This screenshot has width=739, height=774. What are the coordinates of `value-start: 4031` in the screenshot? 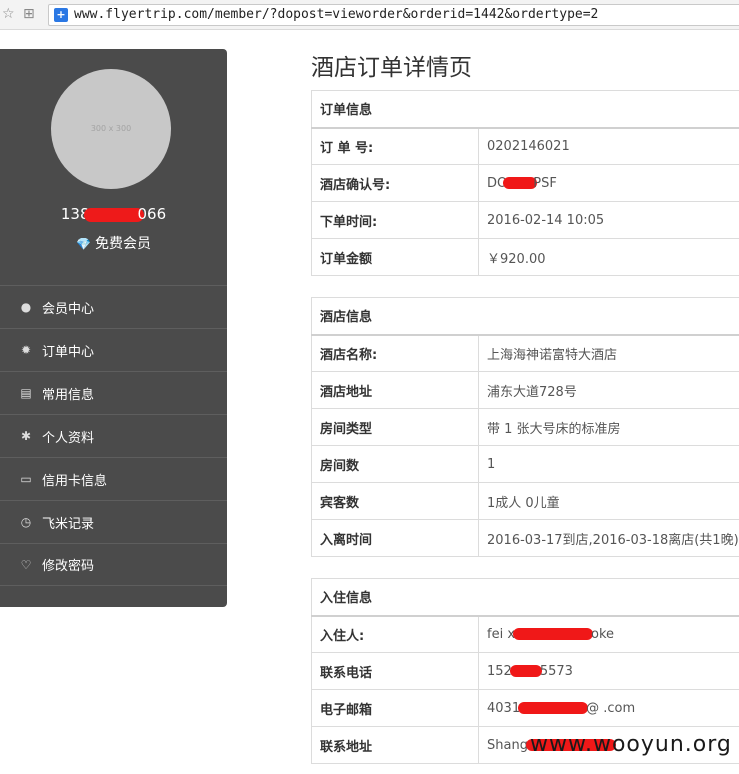 It's located at (504, 708).